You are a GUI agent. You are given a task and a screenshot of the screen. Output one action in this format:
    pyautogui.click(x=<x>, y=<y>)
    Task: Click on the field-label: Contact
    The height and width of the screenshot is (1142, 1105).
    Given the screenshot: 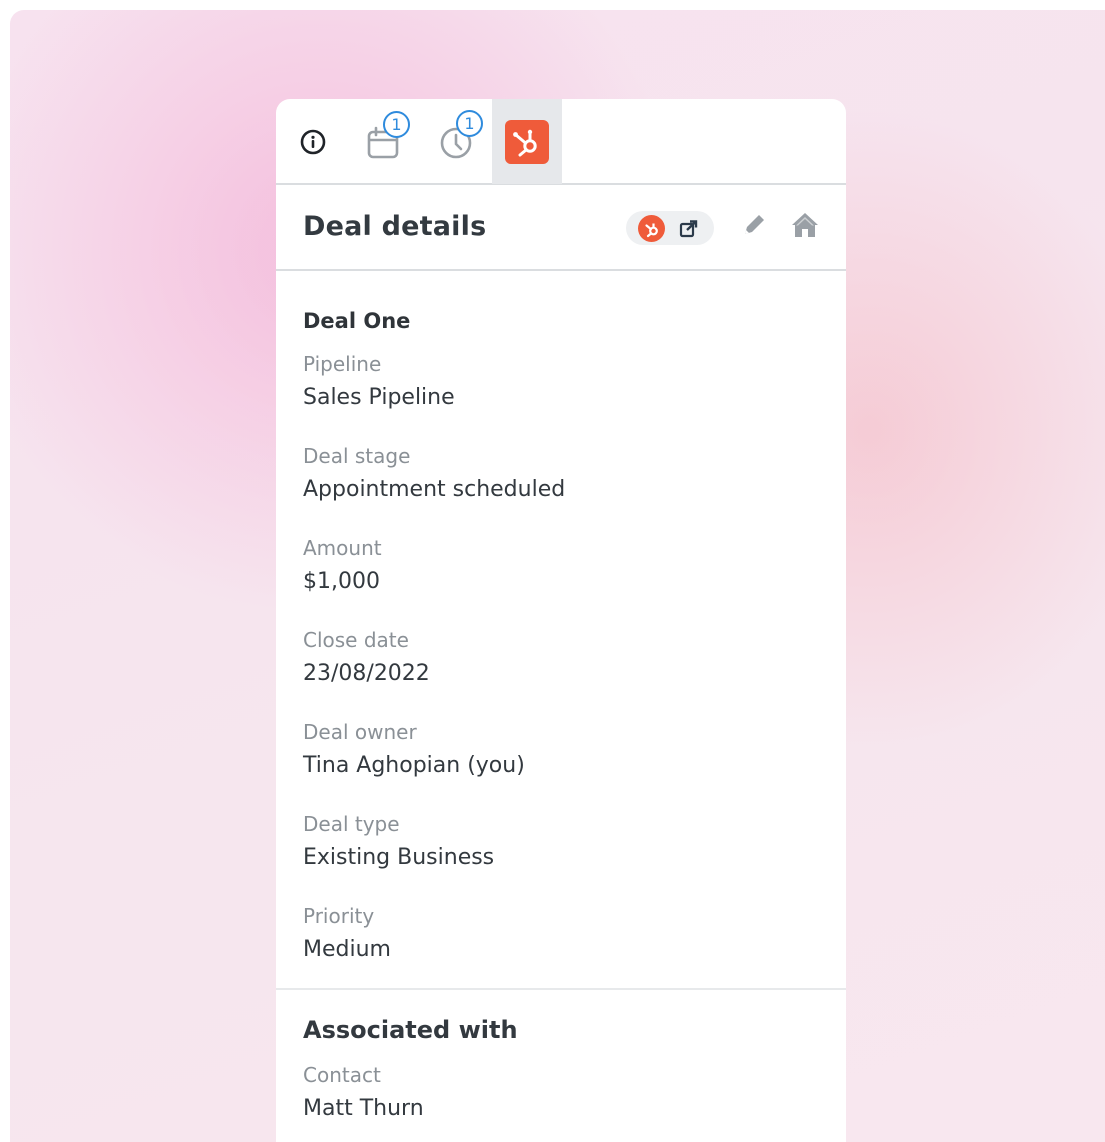 What is the action you would take?
    pyautogui.click(x=342, y=1075)
    